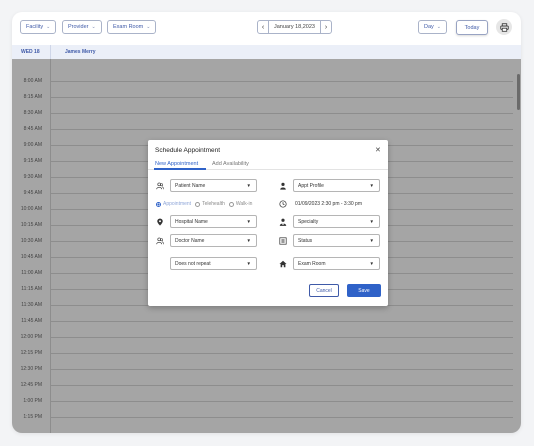 This screenshot has width=534, height=446. I want to click on facility-filter: Facility ⌄, so click(38, 27).